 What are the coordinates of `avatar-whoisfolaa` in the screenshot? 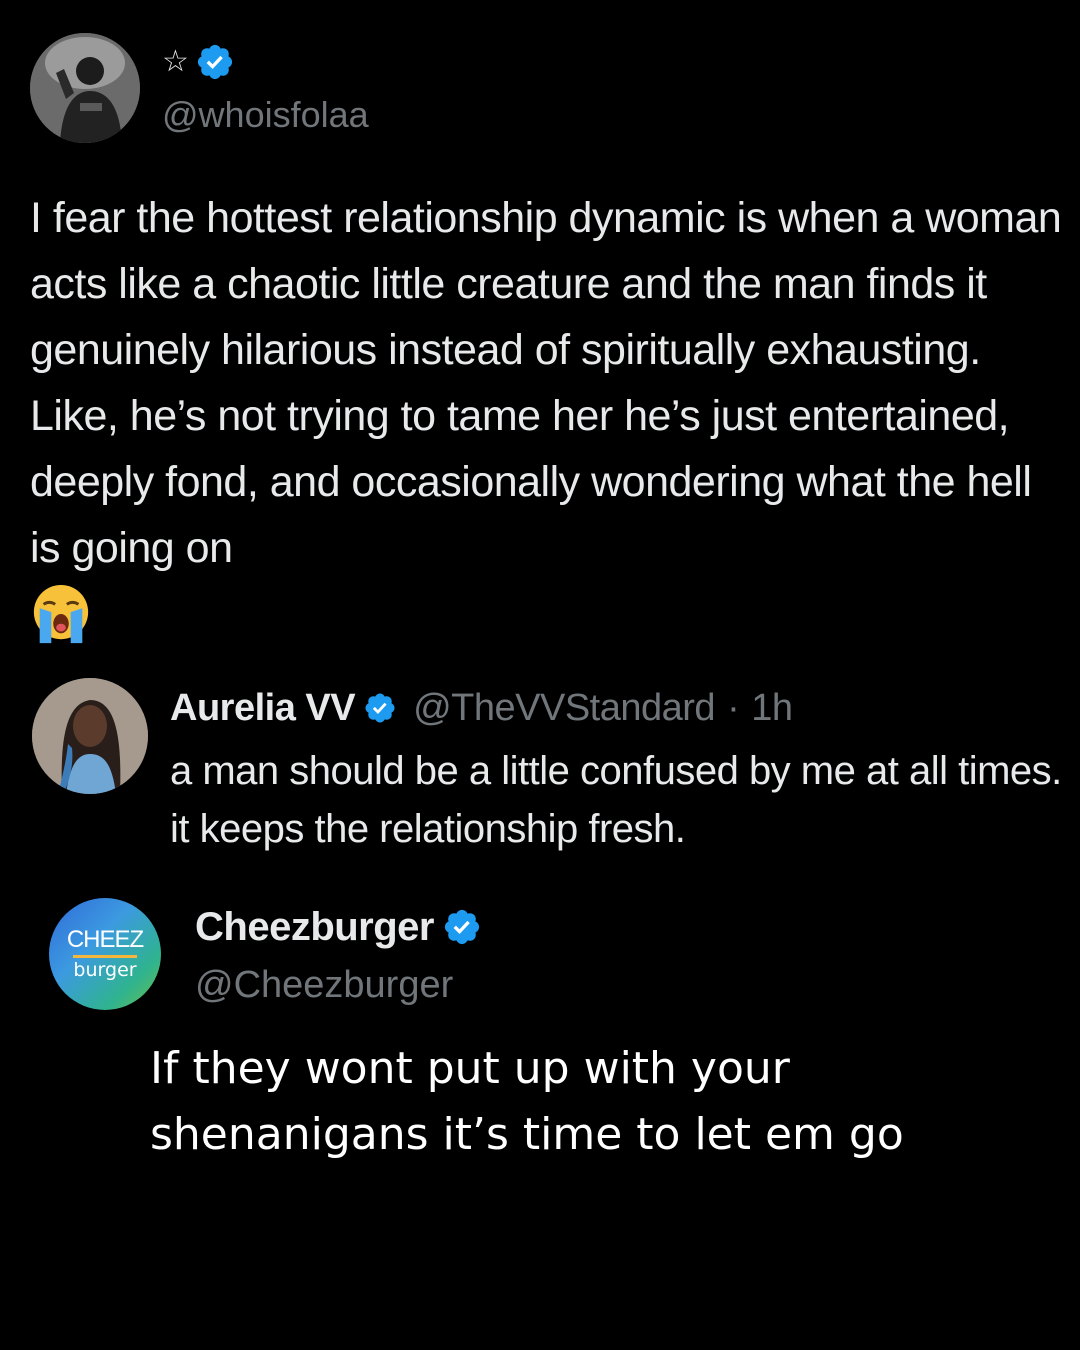 It's located at (85, 88).